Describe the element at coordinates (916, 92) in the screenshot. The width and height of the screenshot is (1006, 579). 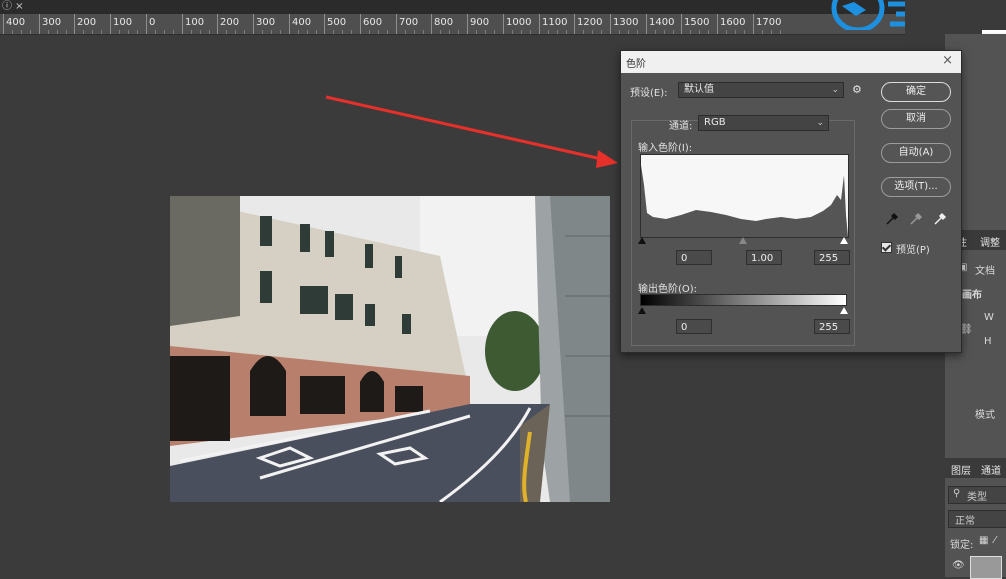
I see `ok-button: 确定` at that location.